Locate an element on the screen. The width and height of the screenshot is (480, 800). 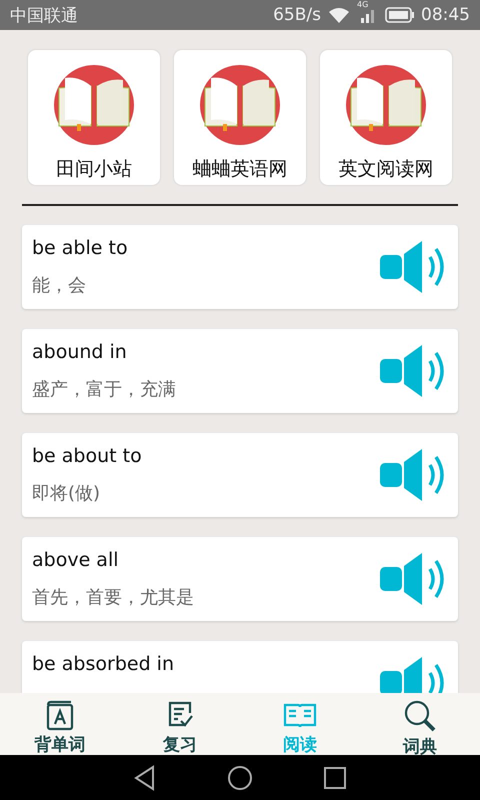
word-meaning: 能，会 is located at coordinates (59, 285).